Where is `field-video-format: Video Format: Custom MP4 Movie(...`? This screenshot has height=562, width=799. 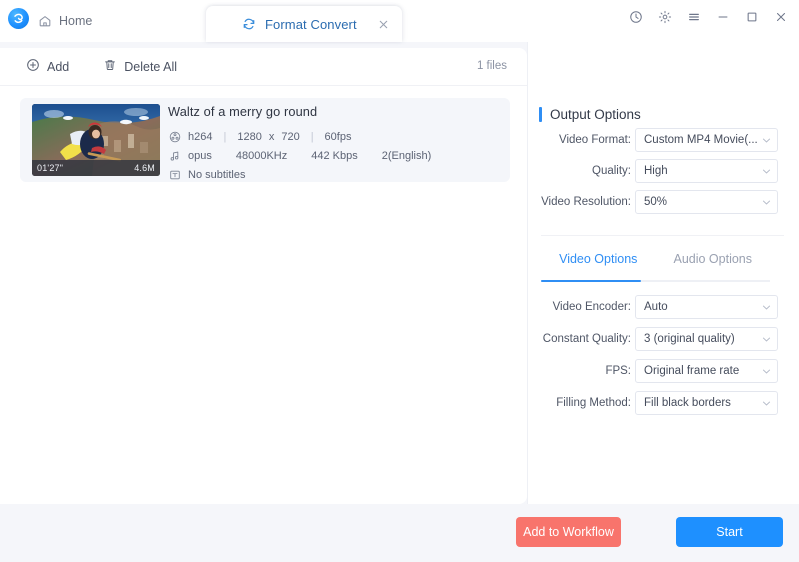 field-video-format: Video Format: Custom MP4 Movie(... is located at coordinates (662, 140).